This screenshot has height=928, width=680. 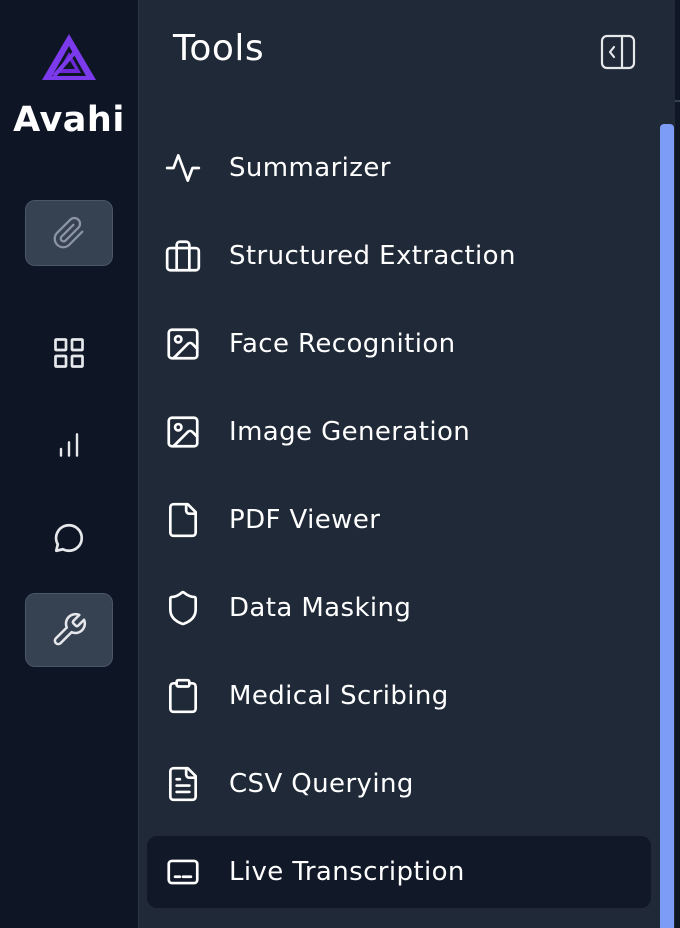 I want to click on chat-bubble-icon, so click(x=69, y=538).